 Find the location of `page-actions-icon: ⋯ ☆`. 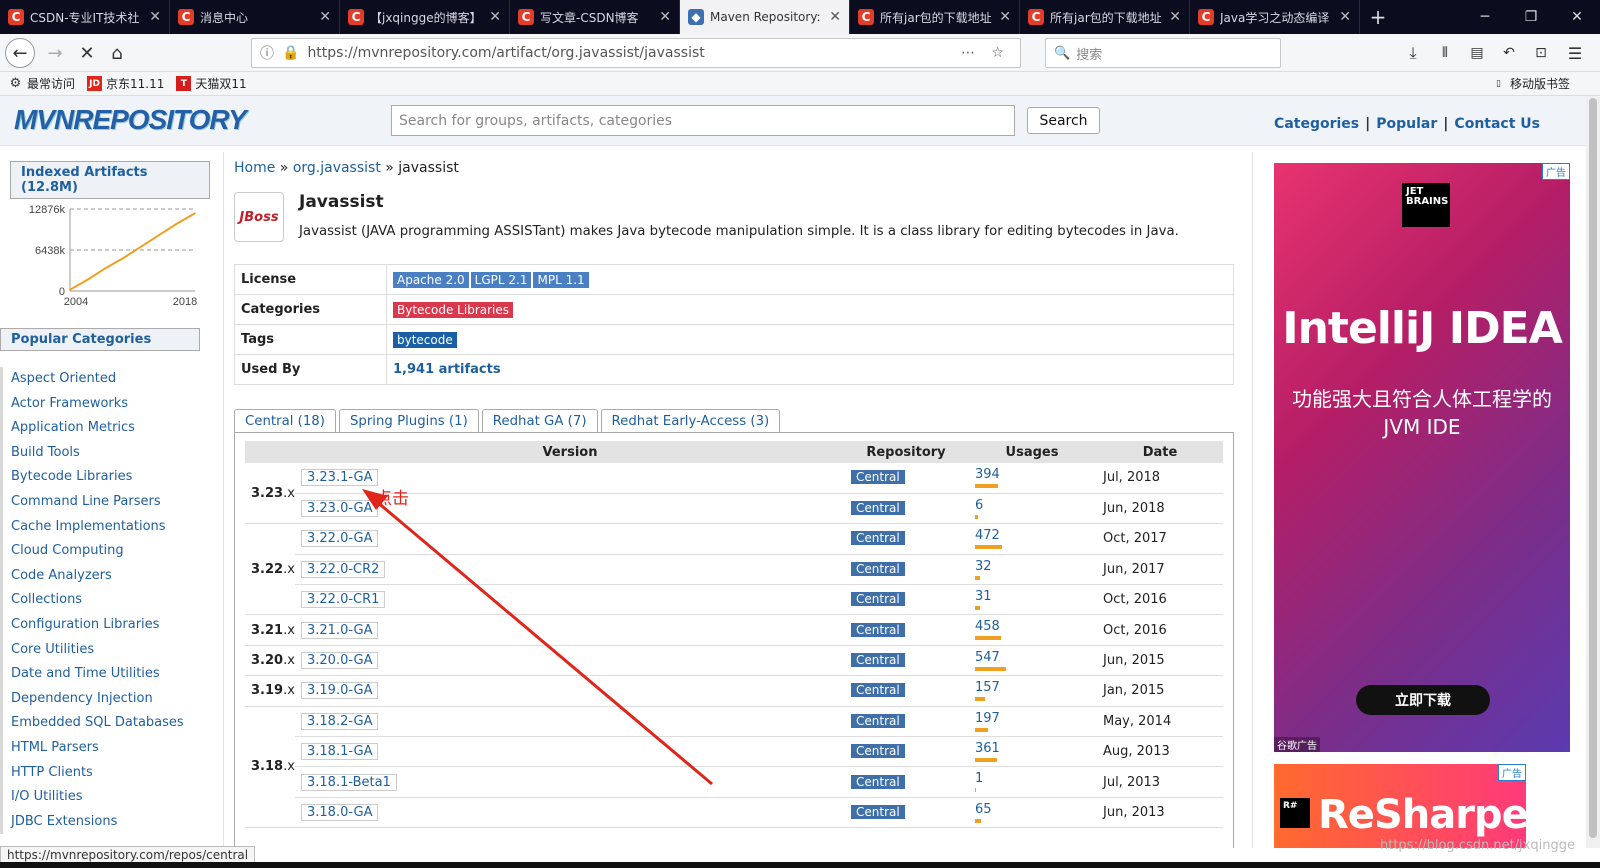

page-actions-icon: ⋯ ☆ is located at coordinates (985, 53).